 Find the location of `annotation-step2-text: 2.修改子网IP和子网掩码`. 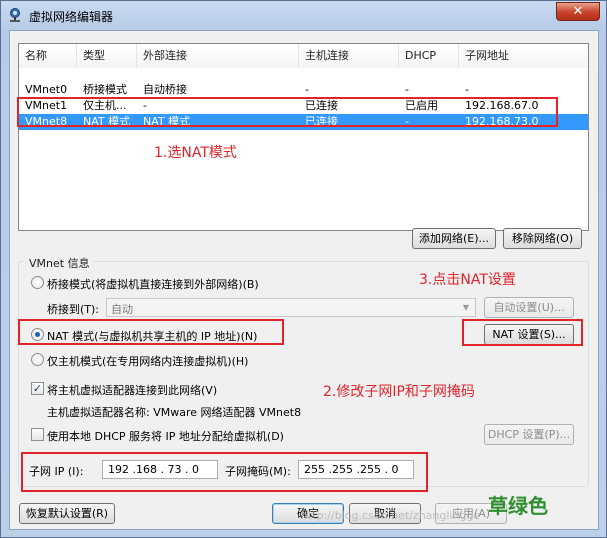

annotation-step2-text: 2.修改子网IP和子网掩码 is located at coordinates (399, 392).